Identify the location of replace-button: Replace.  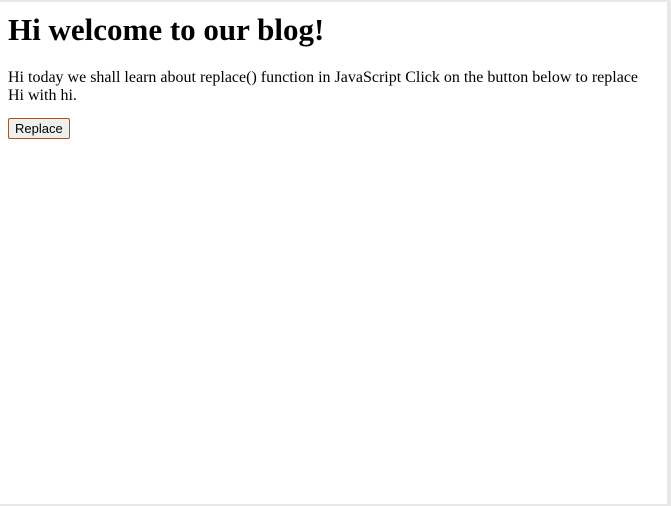
(39, 128).